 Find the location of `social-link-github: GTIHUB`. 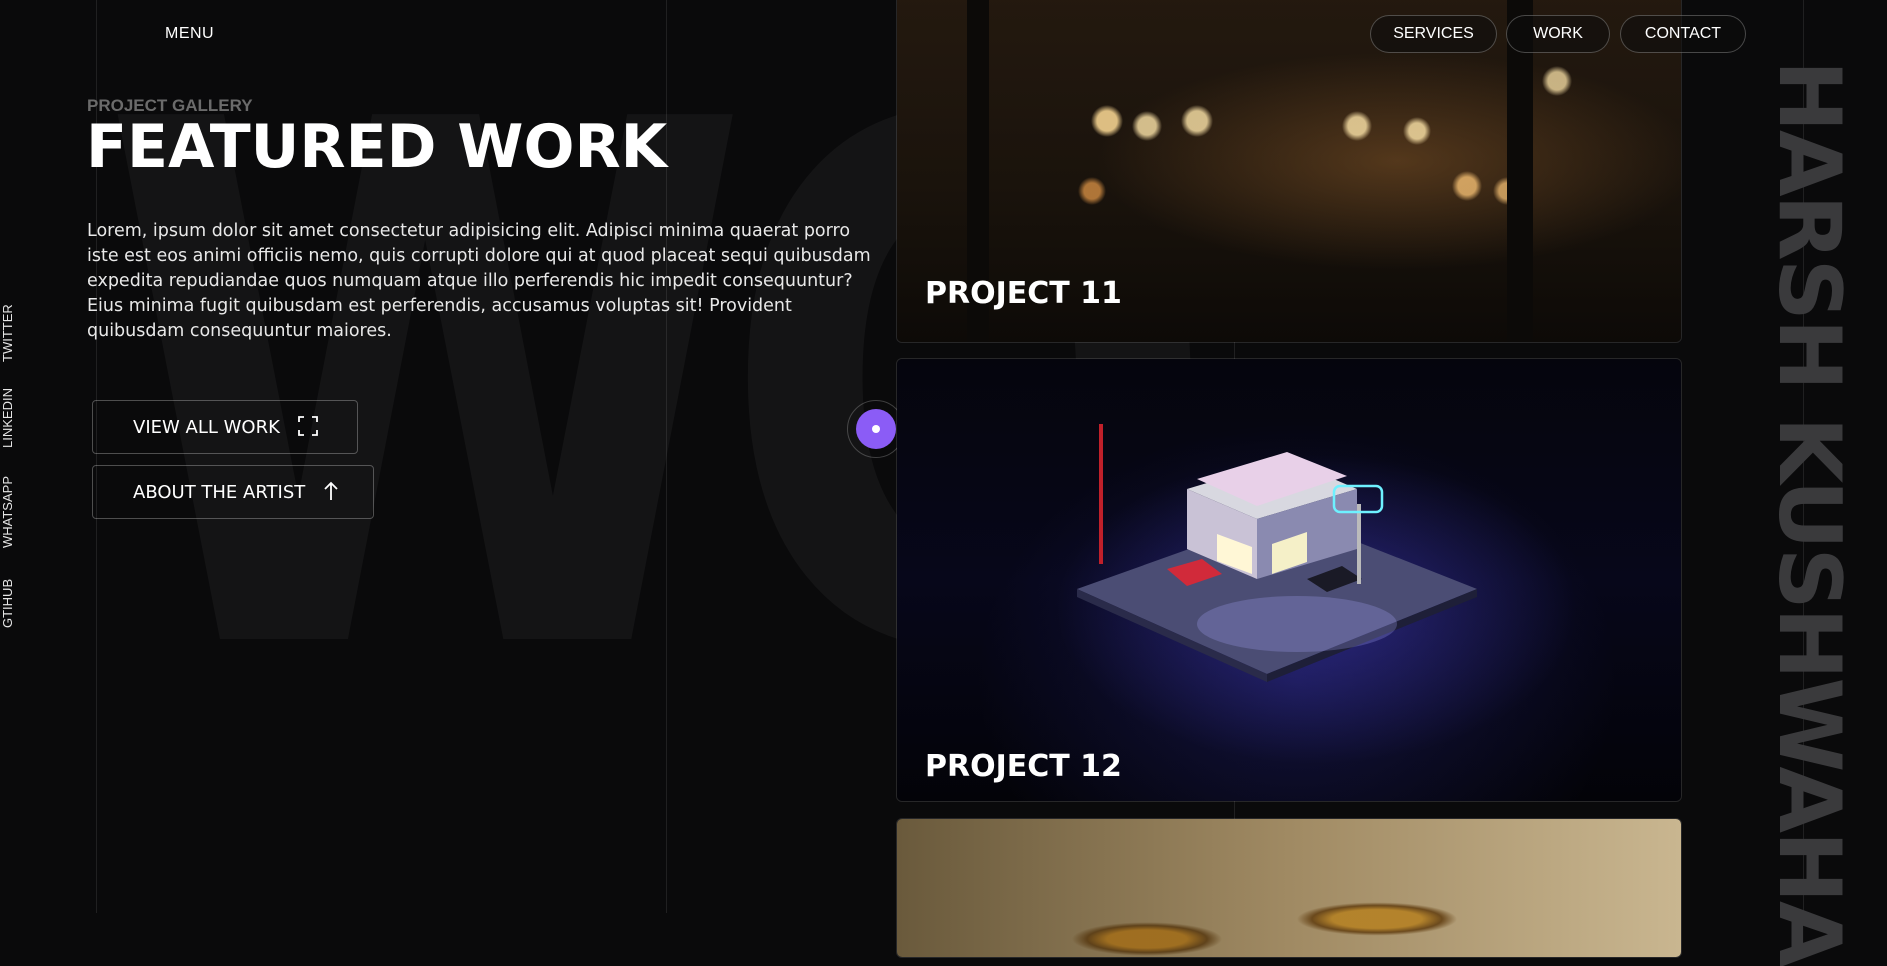

social-link-github: GTIHUB is located at coordinates (7, 603).